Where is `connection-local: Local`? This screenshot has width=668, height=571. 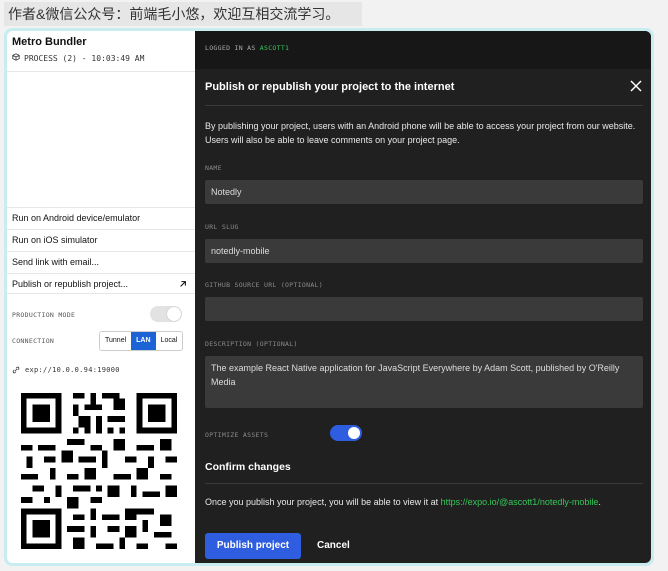 connection-local: Local is located at coordinates (169, 341).